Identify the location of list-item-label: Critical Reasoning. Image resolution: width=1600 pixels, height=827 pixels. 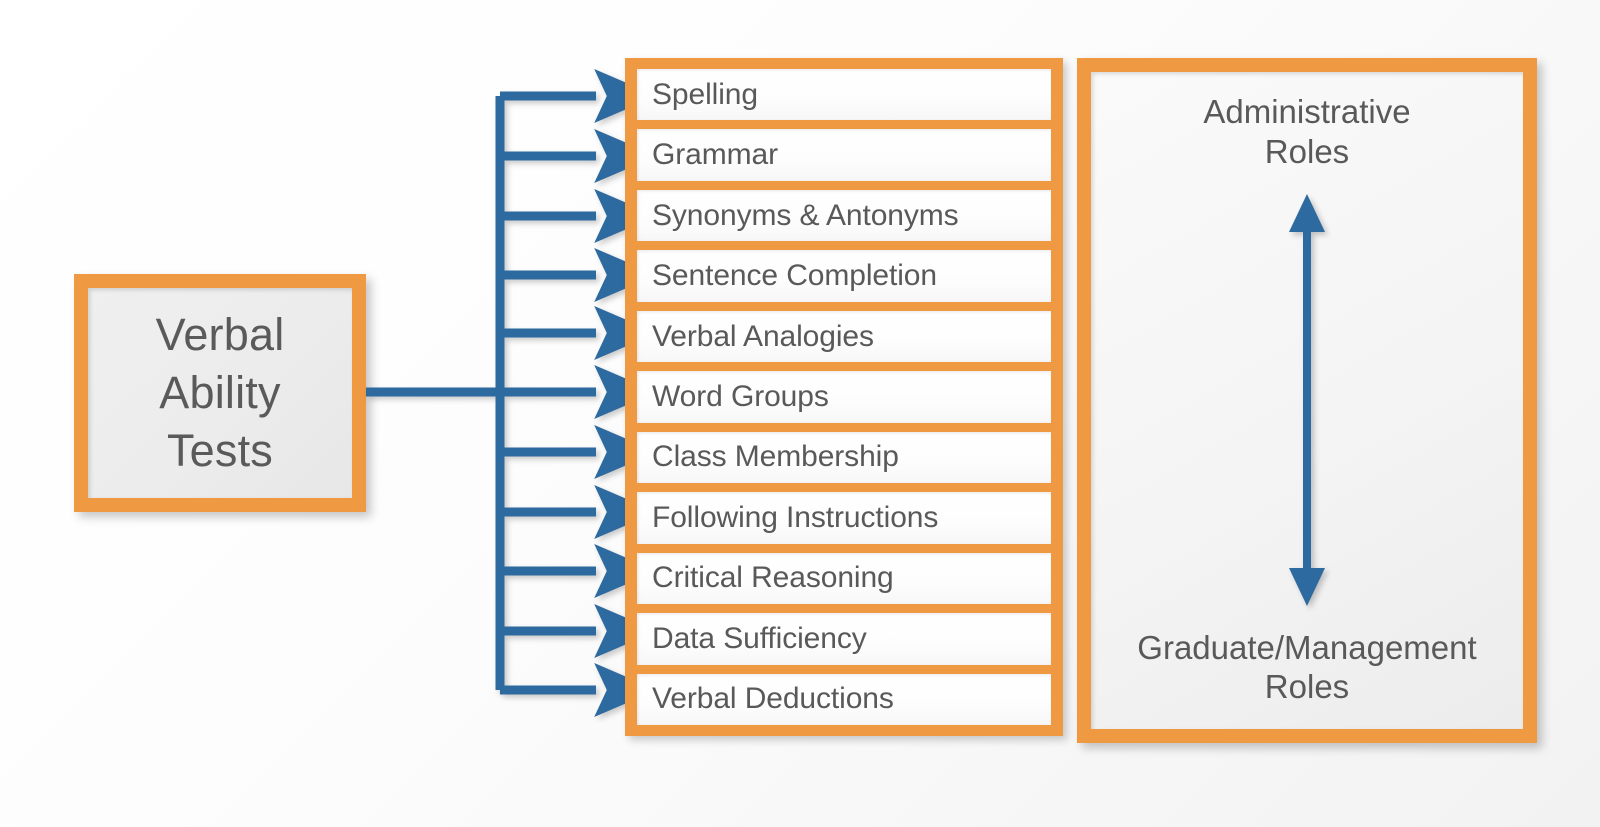
(773, 578).